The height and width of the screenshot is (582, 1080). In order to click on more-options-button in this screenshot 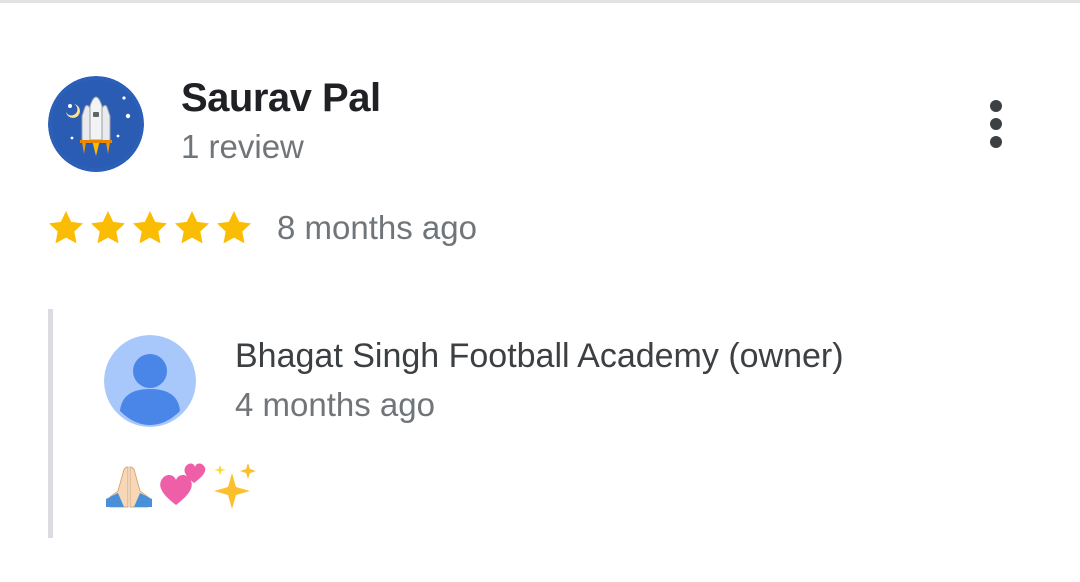, I will do `click(996, 124)`.